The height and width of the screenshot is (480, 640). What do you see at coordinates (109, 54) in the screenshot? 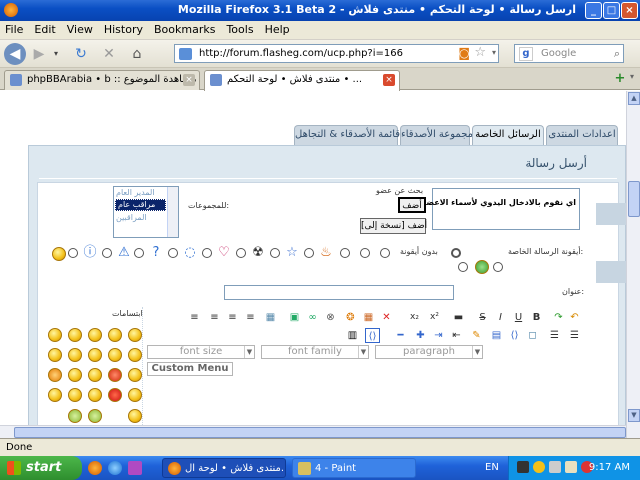
I see `stop-icon: ✕` at bounding box center [109, 54].